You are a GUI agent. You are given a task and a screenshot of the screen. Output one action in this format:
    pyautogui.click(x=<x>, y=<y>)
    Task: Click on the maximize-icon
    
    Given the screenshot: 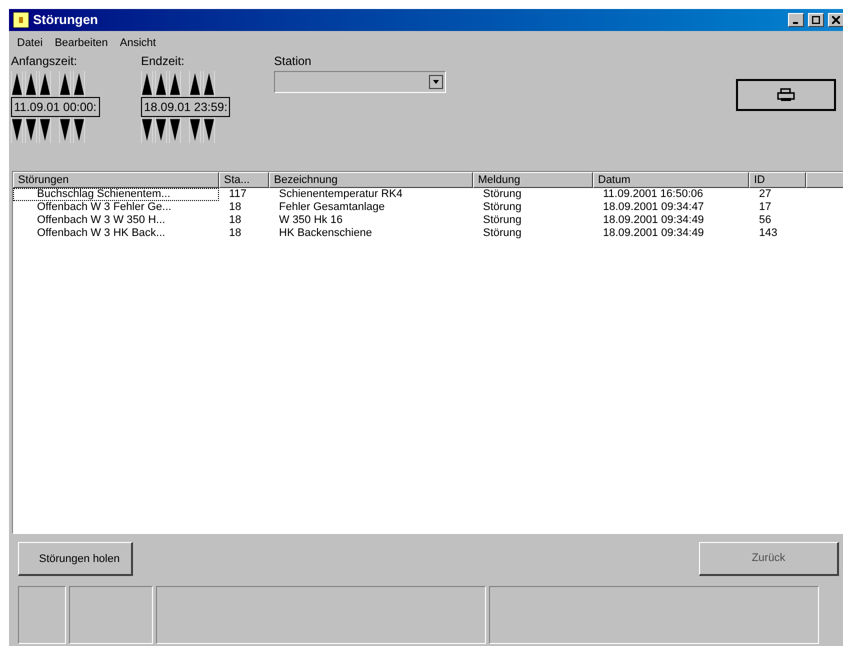 What is the action you would take?
    pyautogui.click(x=816, y=20)
    